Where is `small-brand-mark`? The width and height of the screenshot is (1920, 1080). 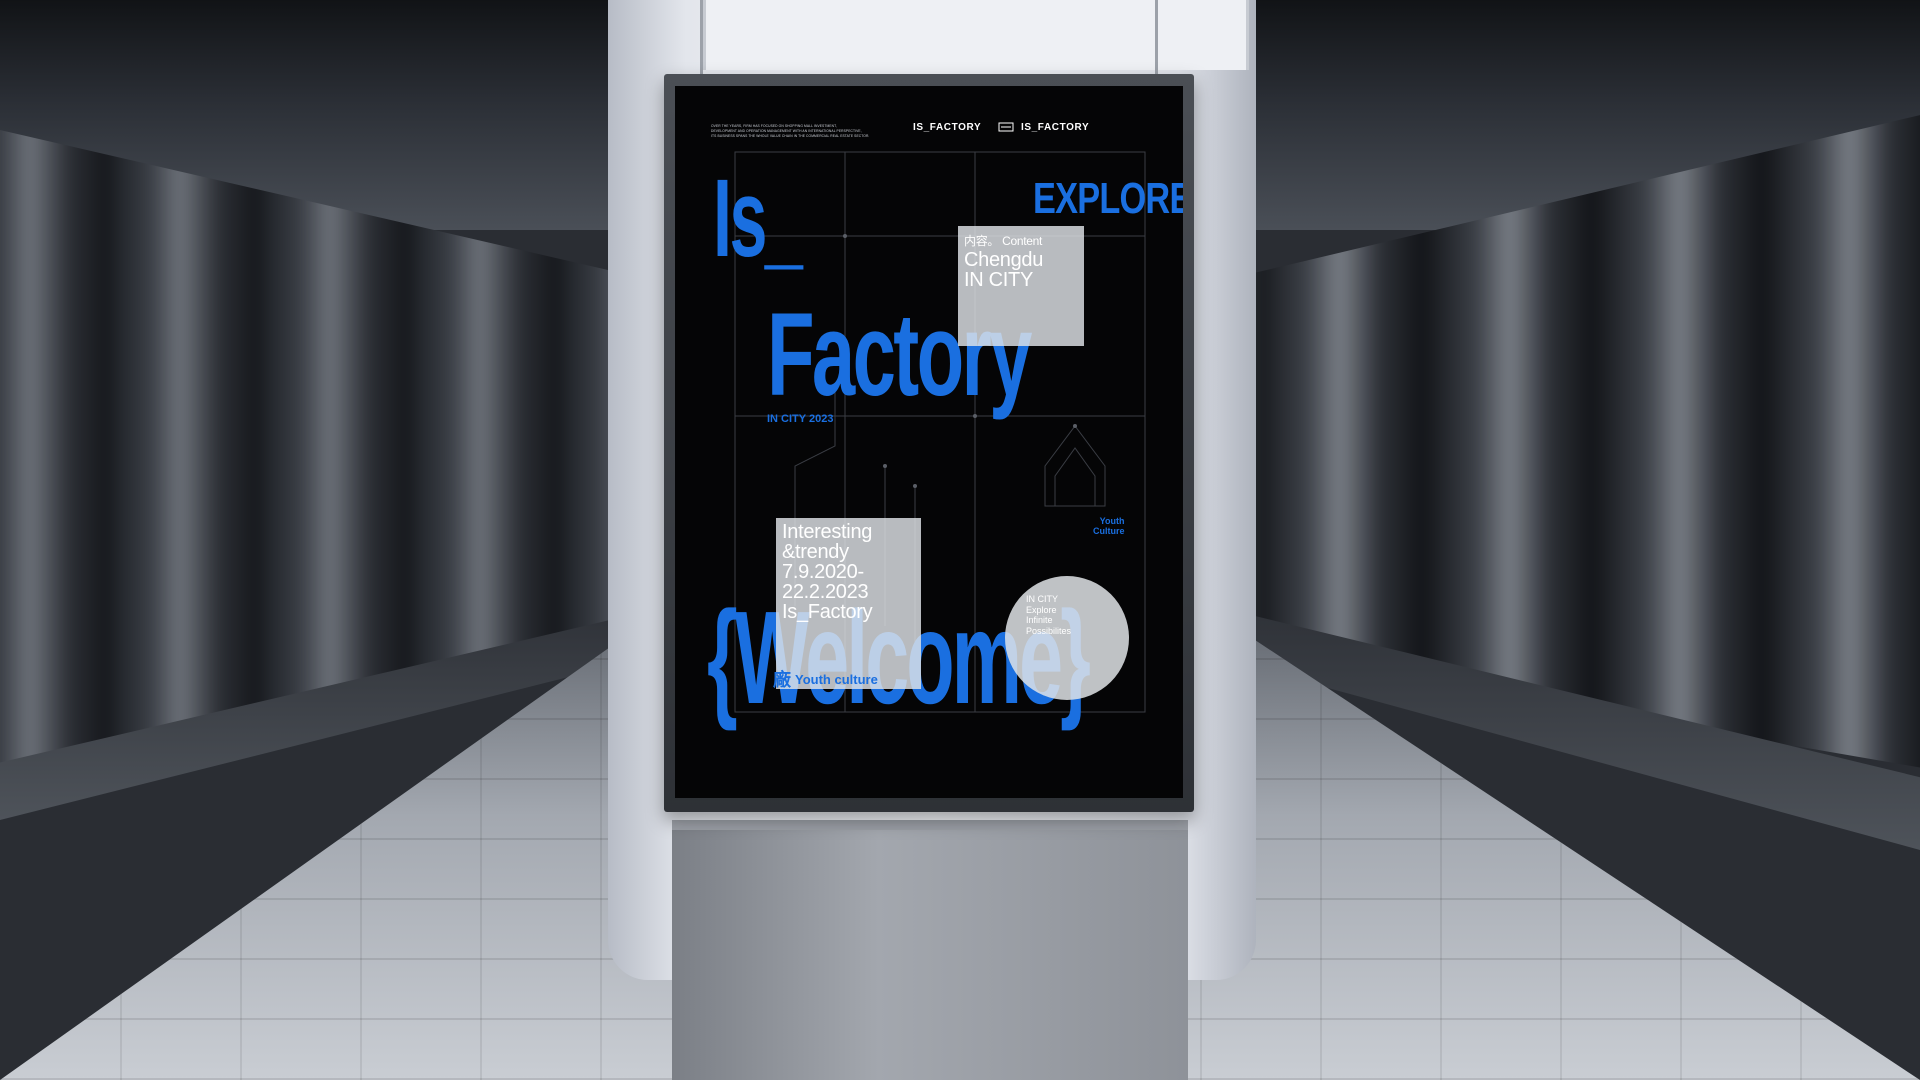
small-brand-mark is located at coordinates (1007, 128).